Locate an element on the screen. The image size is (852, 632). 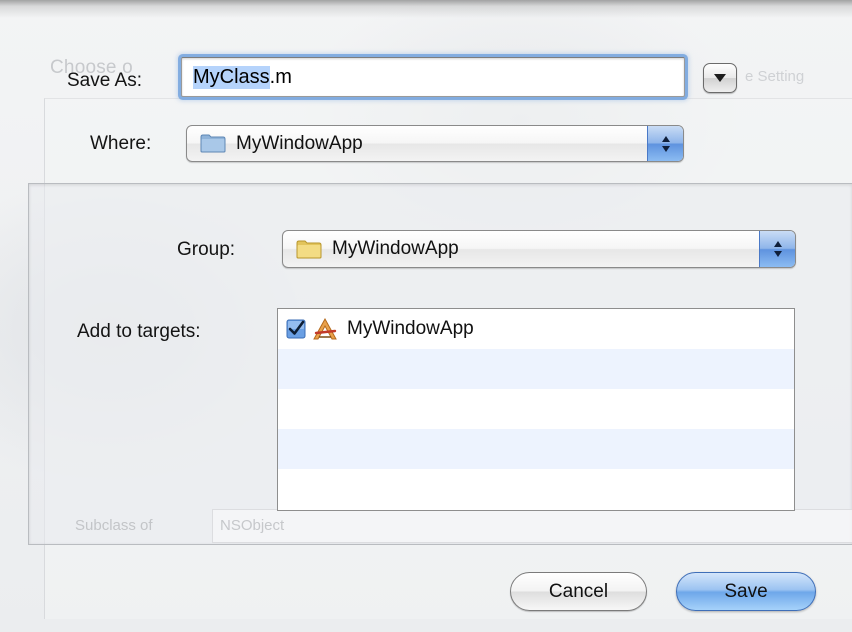
triangle-down-icon is located at coordinates (720, 78).